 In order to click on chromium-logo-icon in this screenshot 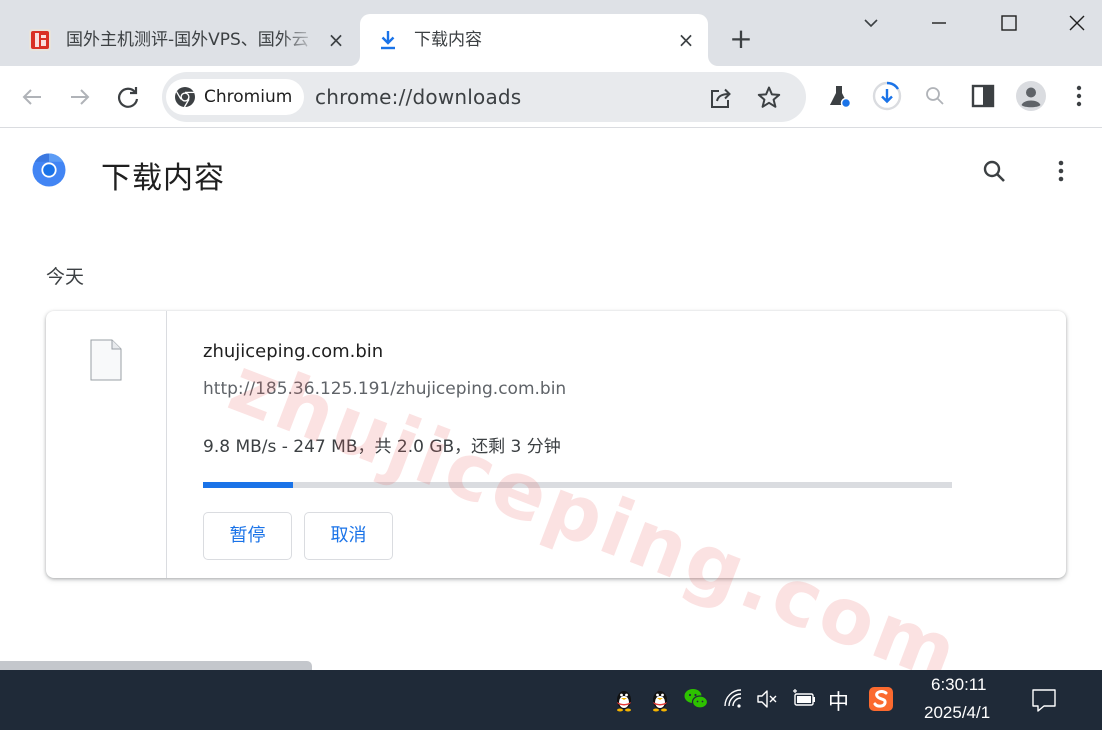, I will do `click(49, 170)`.